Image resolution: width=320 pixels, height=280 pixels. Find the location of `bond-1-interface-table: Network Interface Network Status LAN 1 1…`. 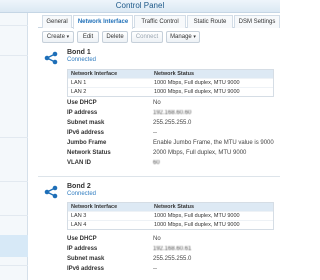

bond-1-interface-table: Network Interface Network Status LAN 1 1… is located at coordinates (170, 83).